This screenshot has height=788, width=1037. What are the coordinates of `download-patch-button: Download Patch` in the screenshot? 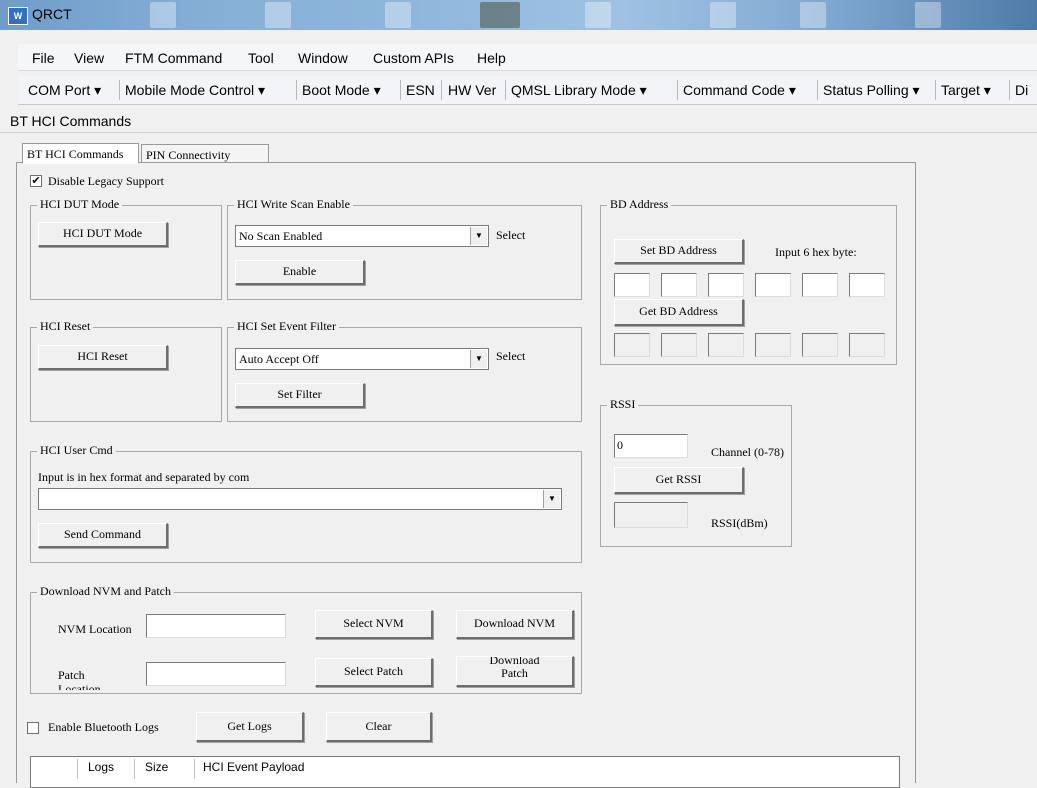 It's located at (515, 671).